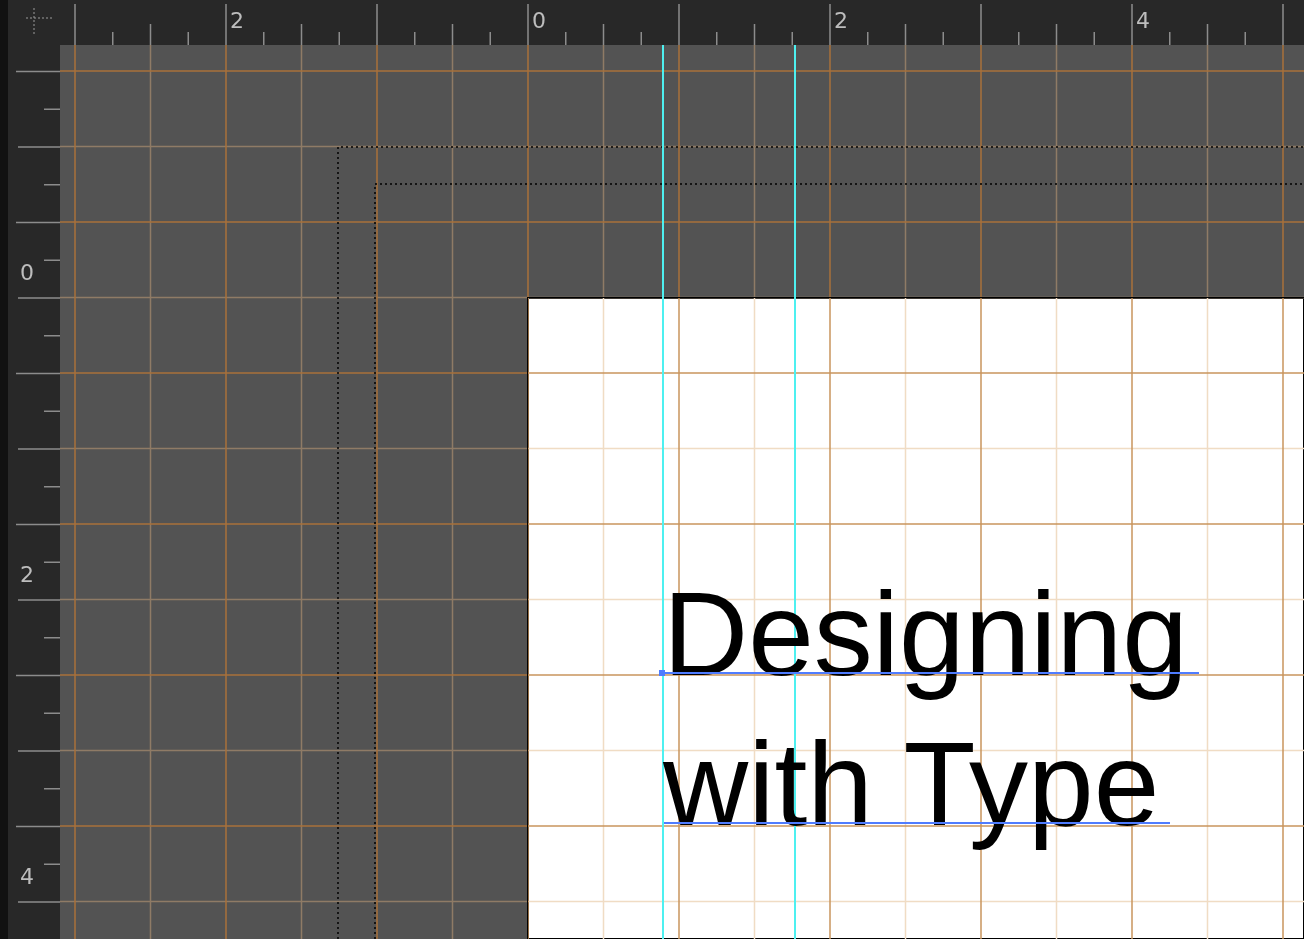 This screenshot has height=939, width=1304. I want to click on guide-line, so click(795, 492).